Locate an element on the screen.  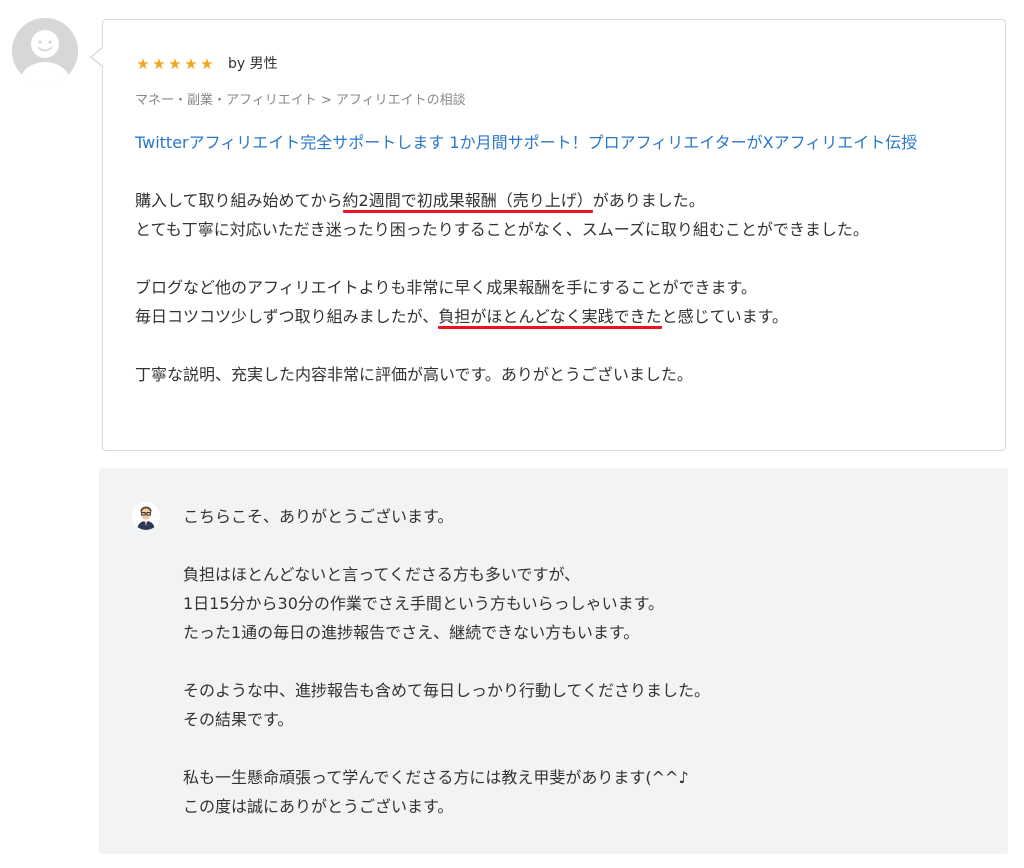
reply-line: 私も一生懸命頑張って学んでくださる方には教え甲斐があります(^^♪ is located at coordinates (436, 777).